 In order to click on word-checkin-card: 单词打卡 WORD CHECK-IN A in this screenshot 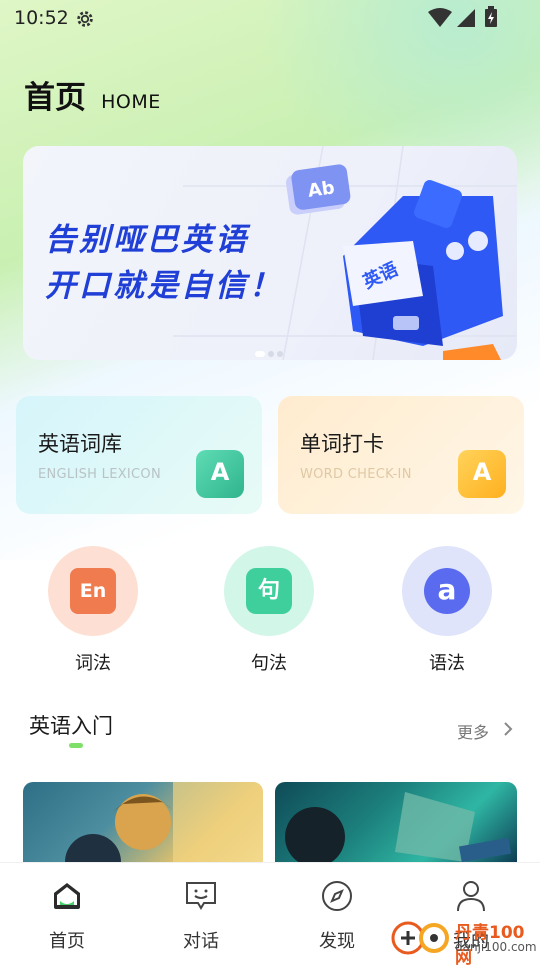, I will do `click(401, 455)`.